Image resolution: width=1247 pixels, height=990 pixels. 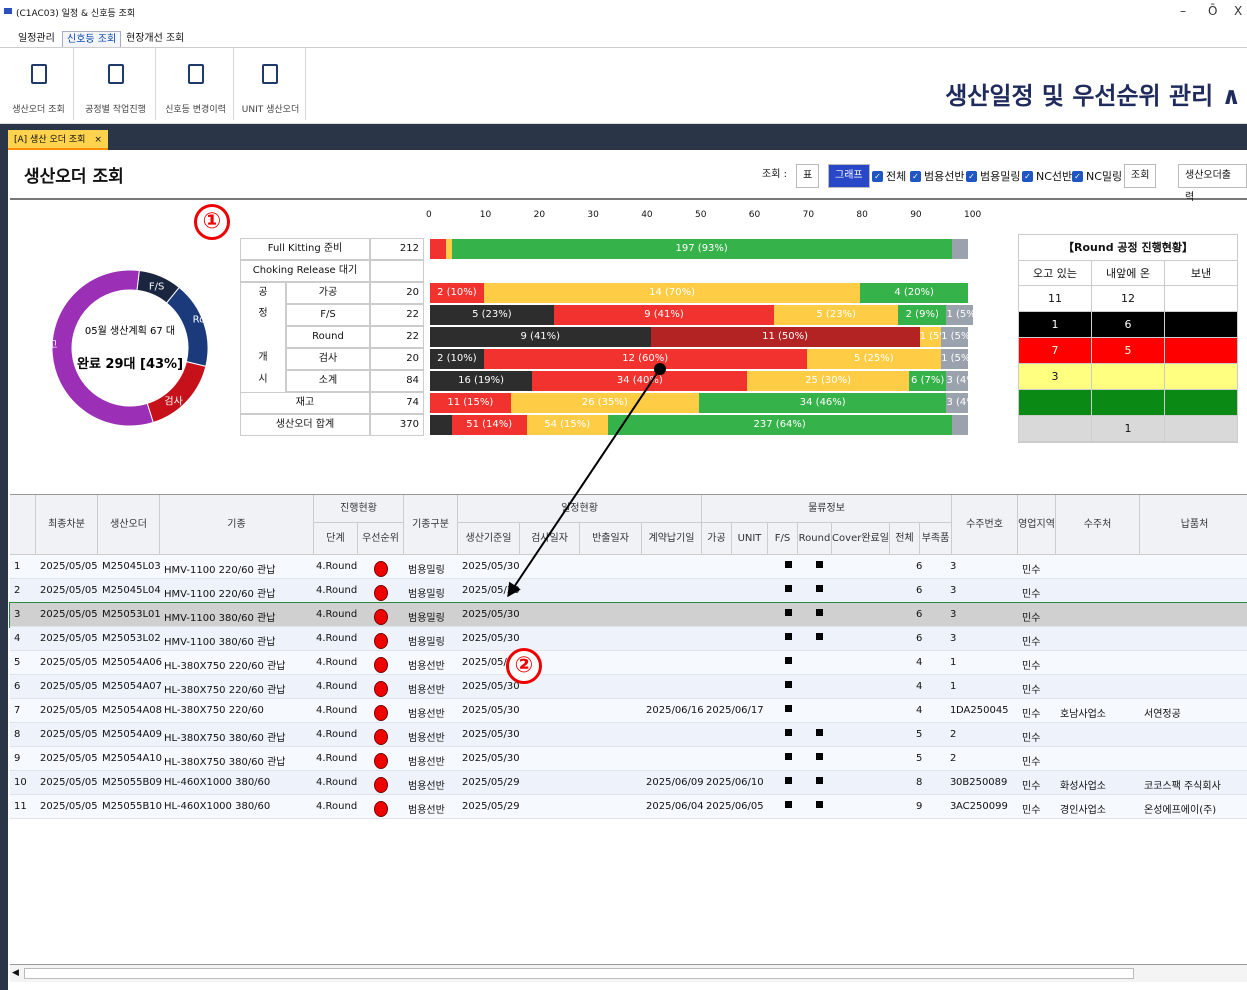 I want to click on ribbon-unit-order-button: UNIT 생산오더, so click(x=271, y=84).